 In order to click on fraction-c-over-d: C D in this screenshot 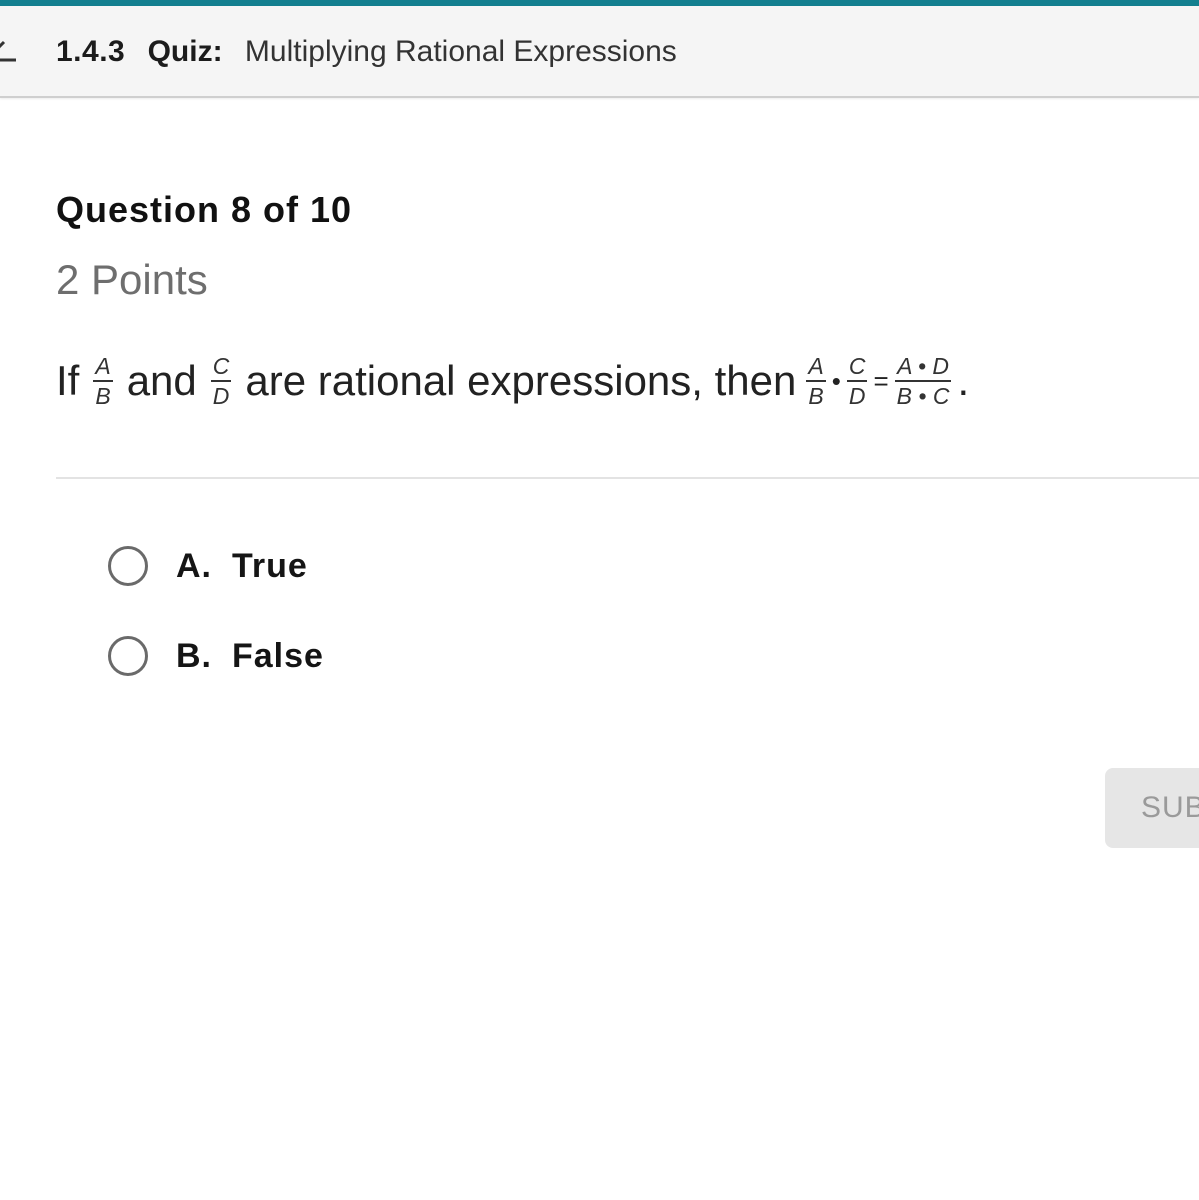, I will do `click(221, 381)`.